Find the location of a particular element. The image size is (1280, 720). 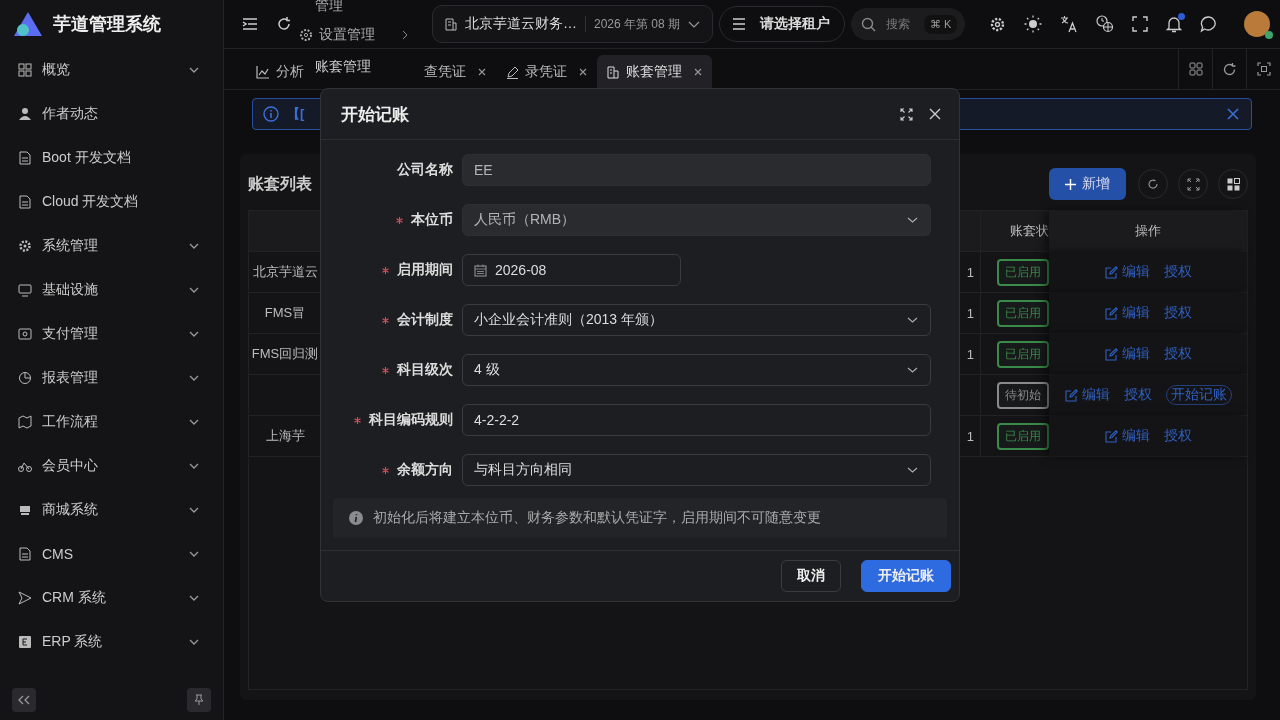

wallet-icon is located at coordinates (25, 334).